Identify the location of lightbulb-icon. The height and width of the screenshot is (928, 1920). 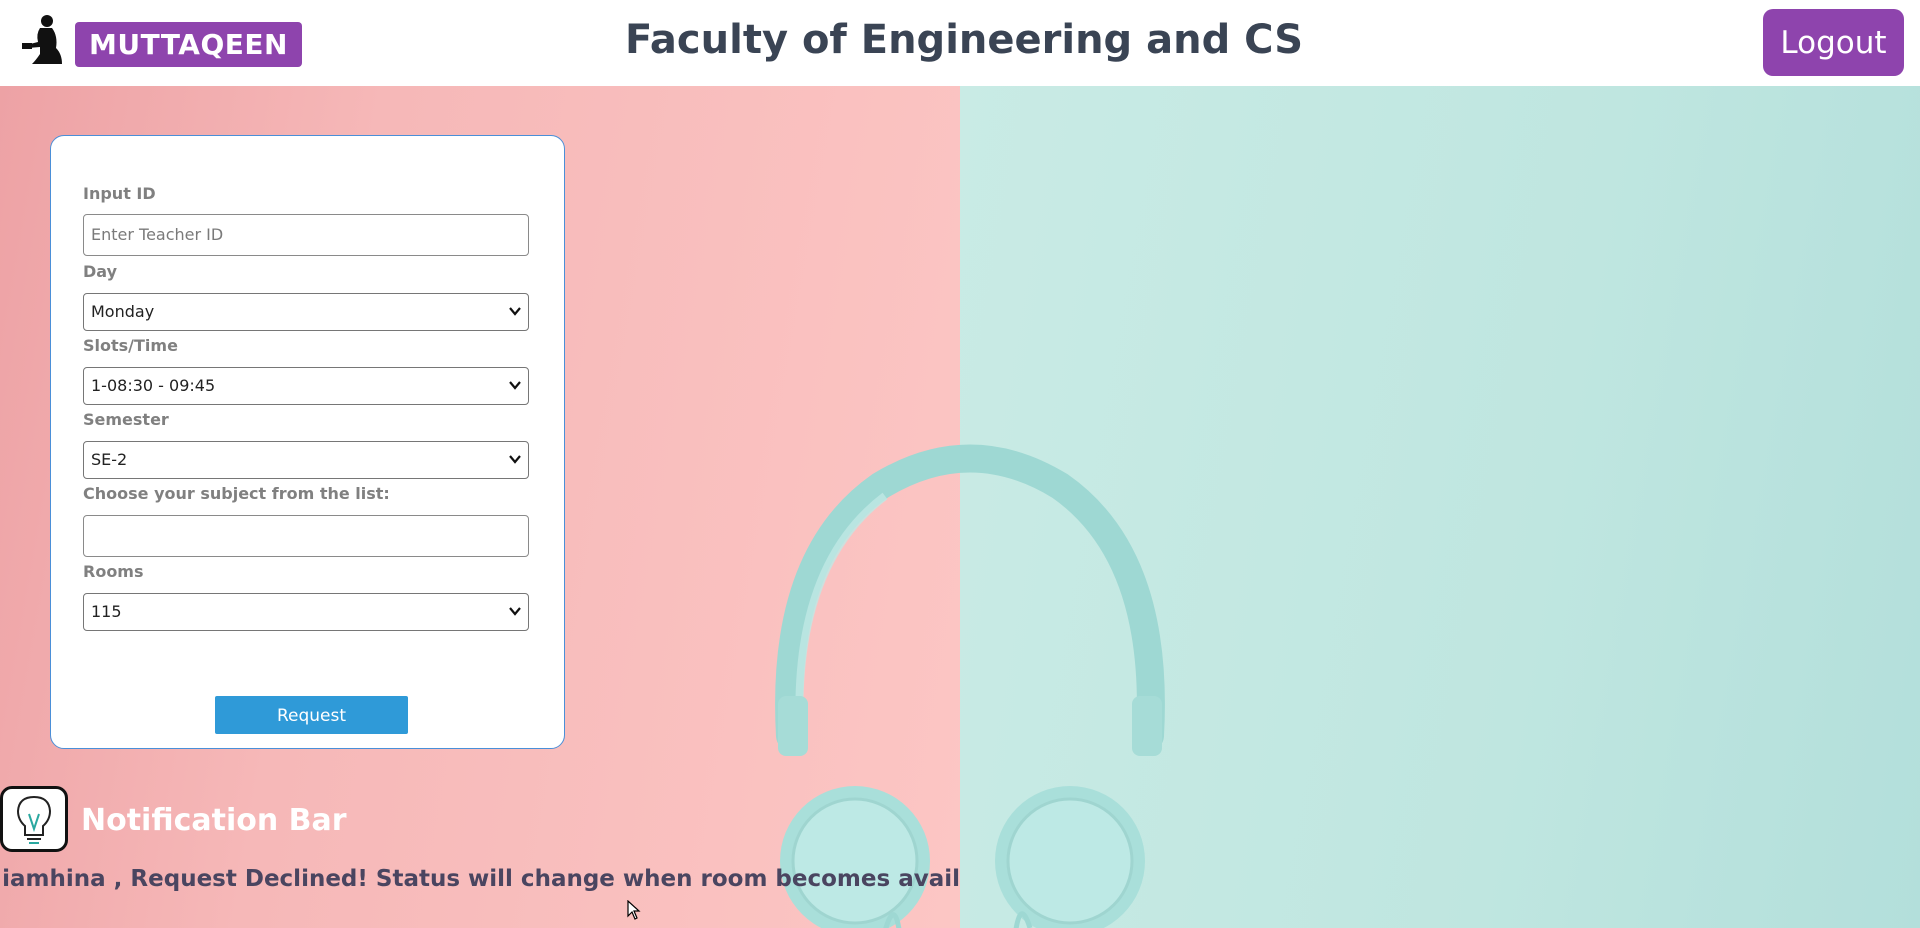
(34, 819).